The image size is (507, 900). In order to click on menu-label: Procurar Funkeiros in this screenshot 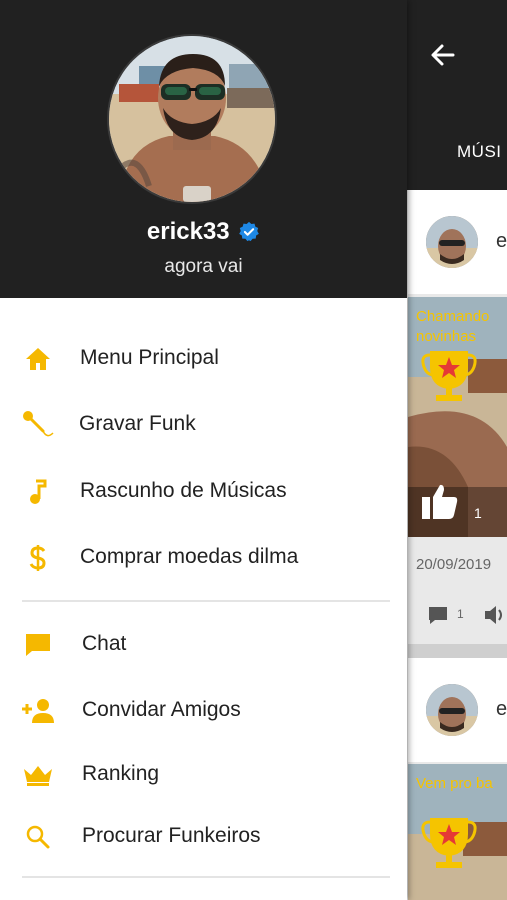, I will do `click(171, 835)`.